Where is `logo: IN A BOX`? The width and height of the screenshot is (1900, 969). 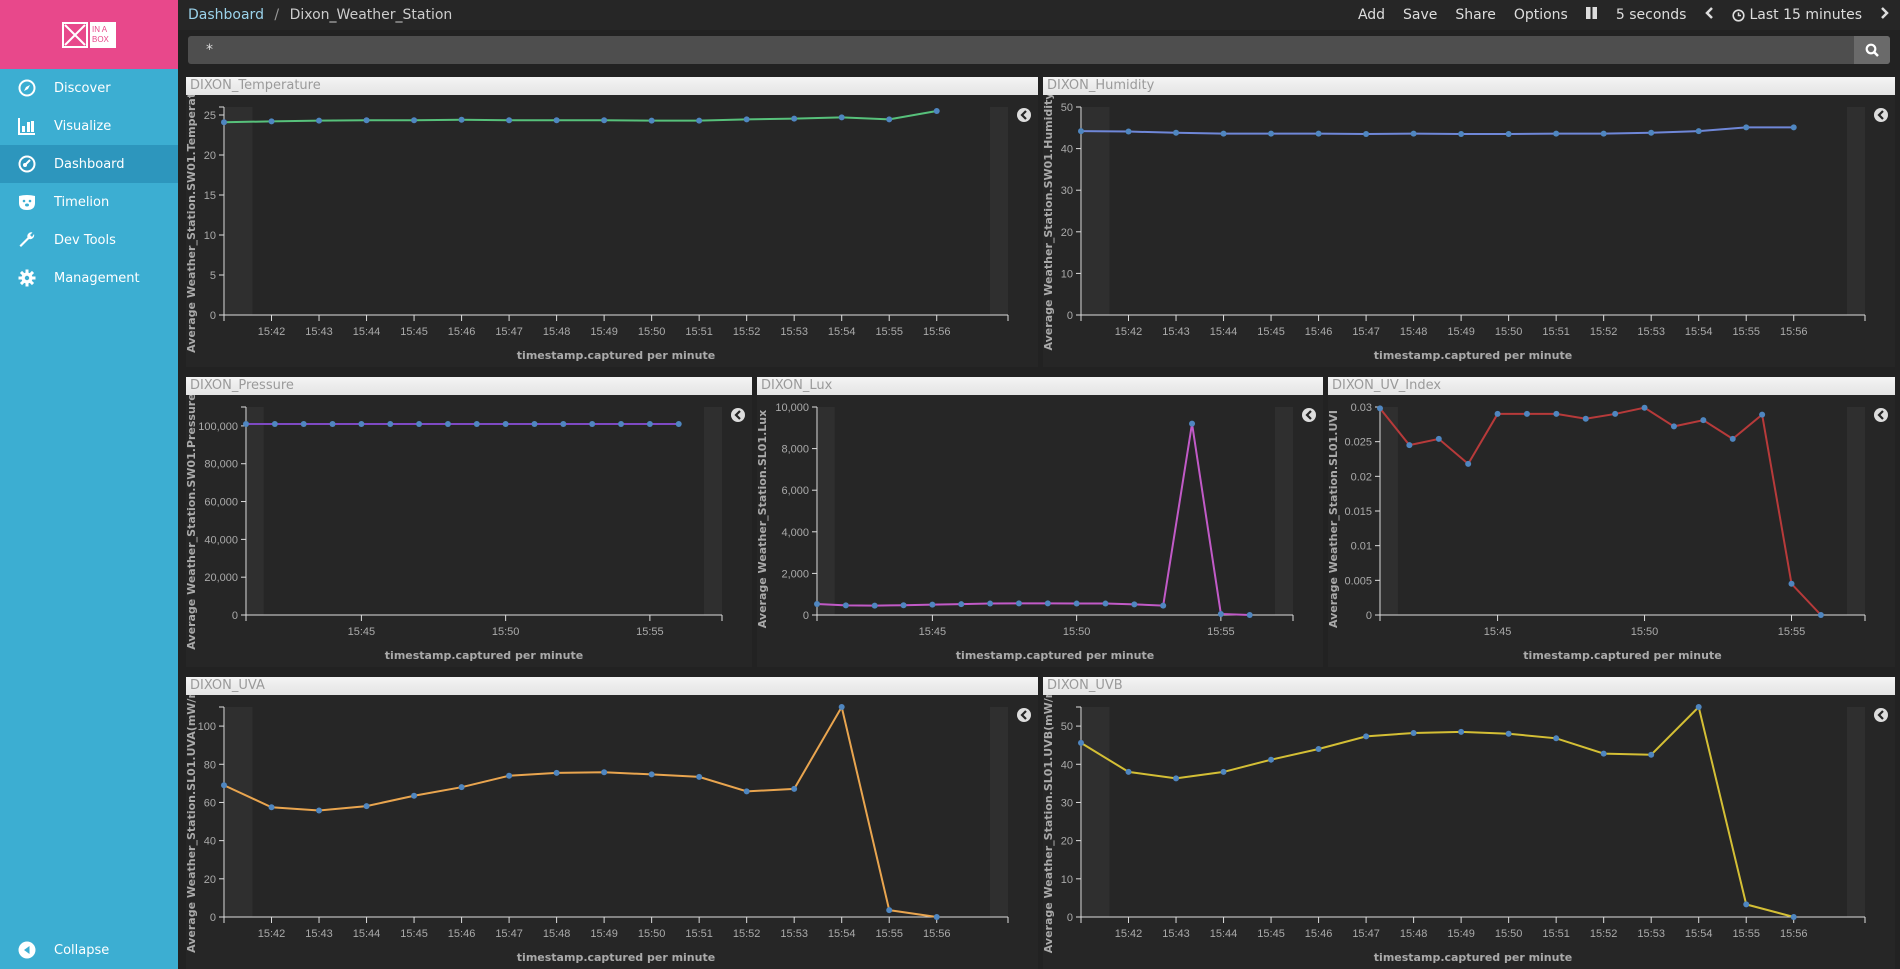
logo: IN A BOX is located at coordinates (89, 34).